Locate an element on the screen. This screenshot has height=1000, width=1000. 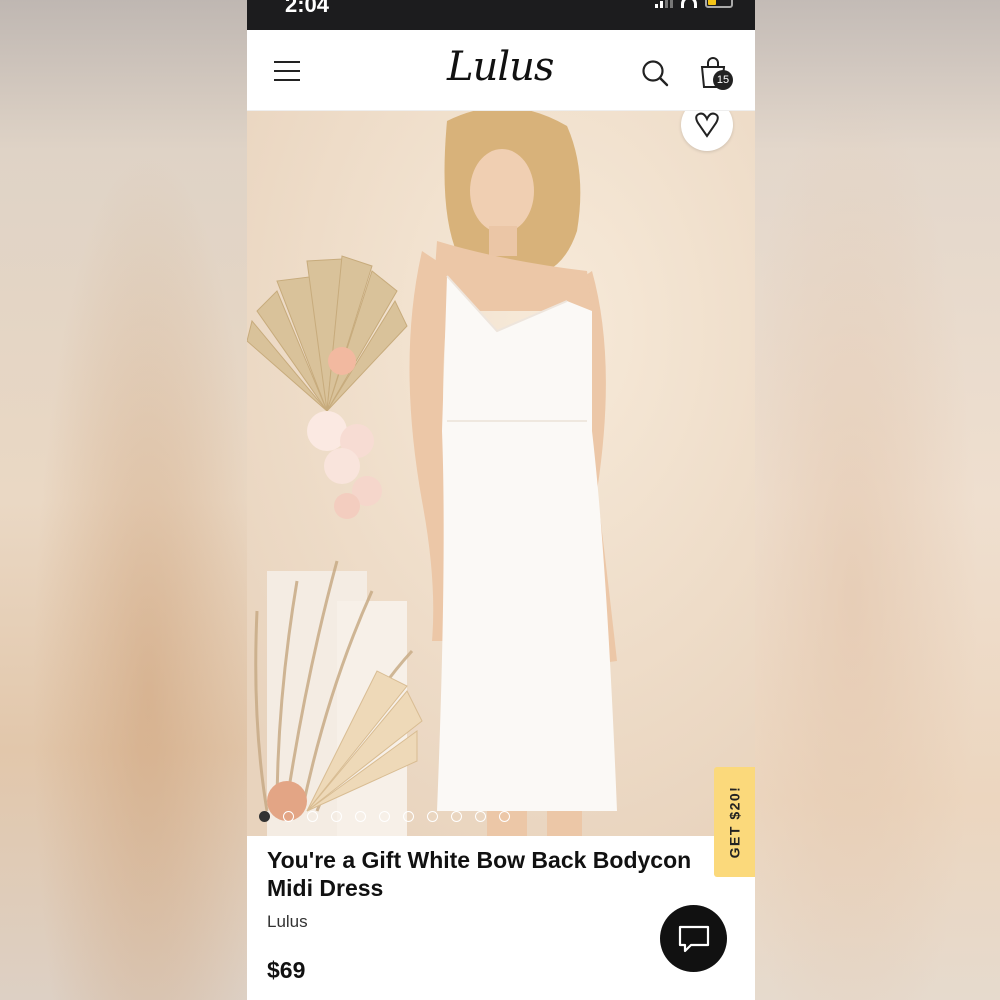
chat-icon is located at coordinates (693, 938).